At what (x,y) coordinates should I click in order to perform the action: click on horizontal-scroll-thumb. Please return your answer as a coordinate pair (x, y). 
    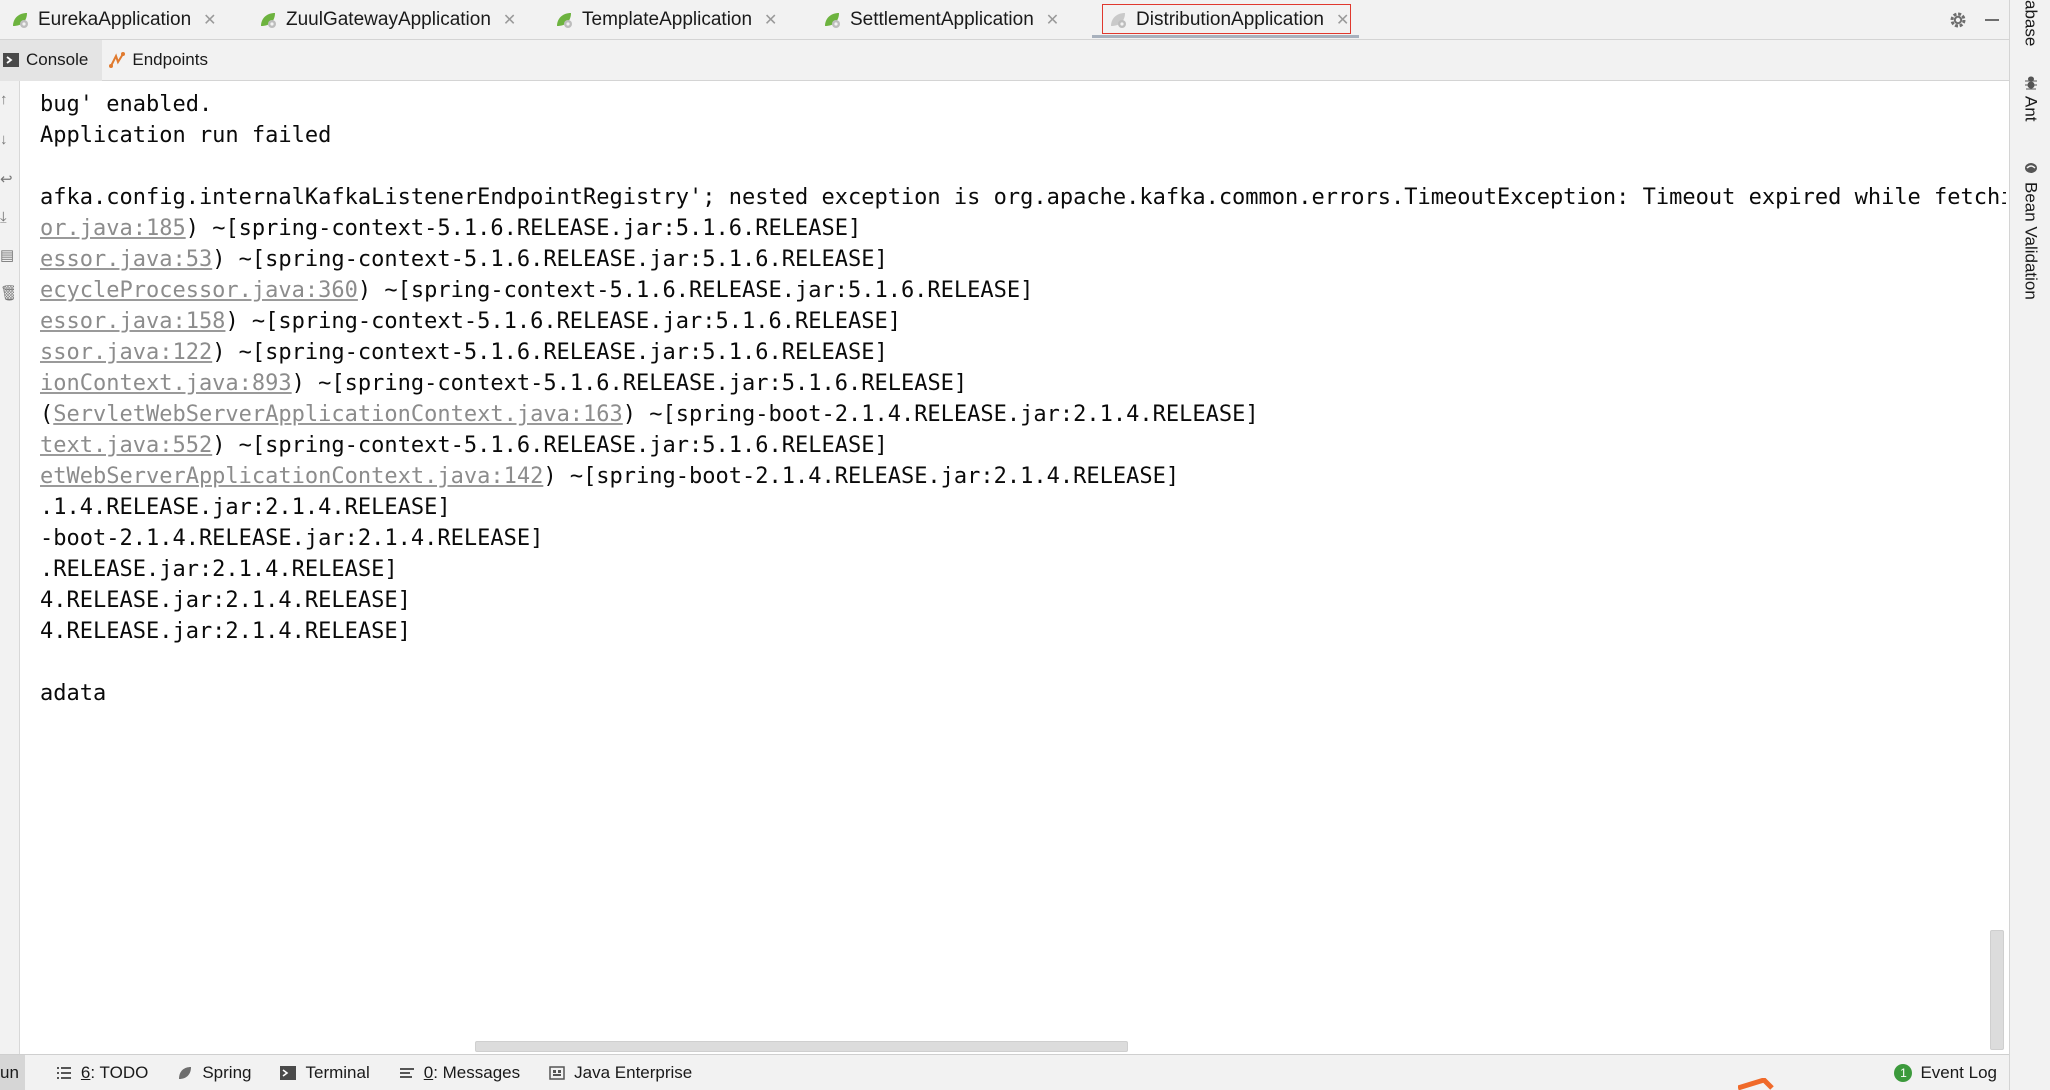
    Looking at the image, I should click on (801, 1046).